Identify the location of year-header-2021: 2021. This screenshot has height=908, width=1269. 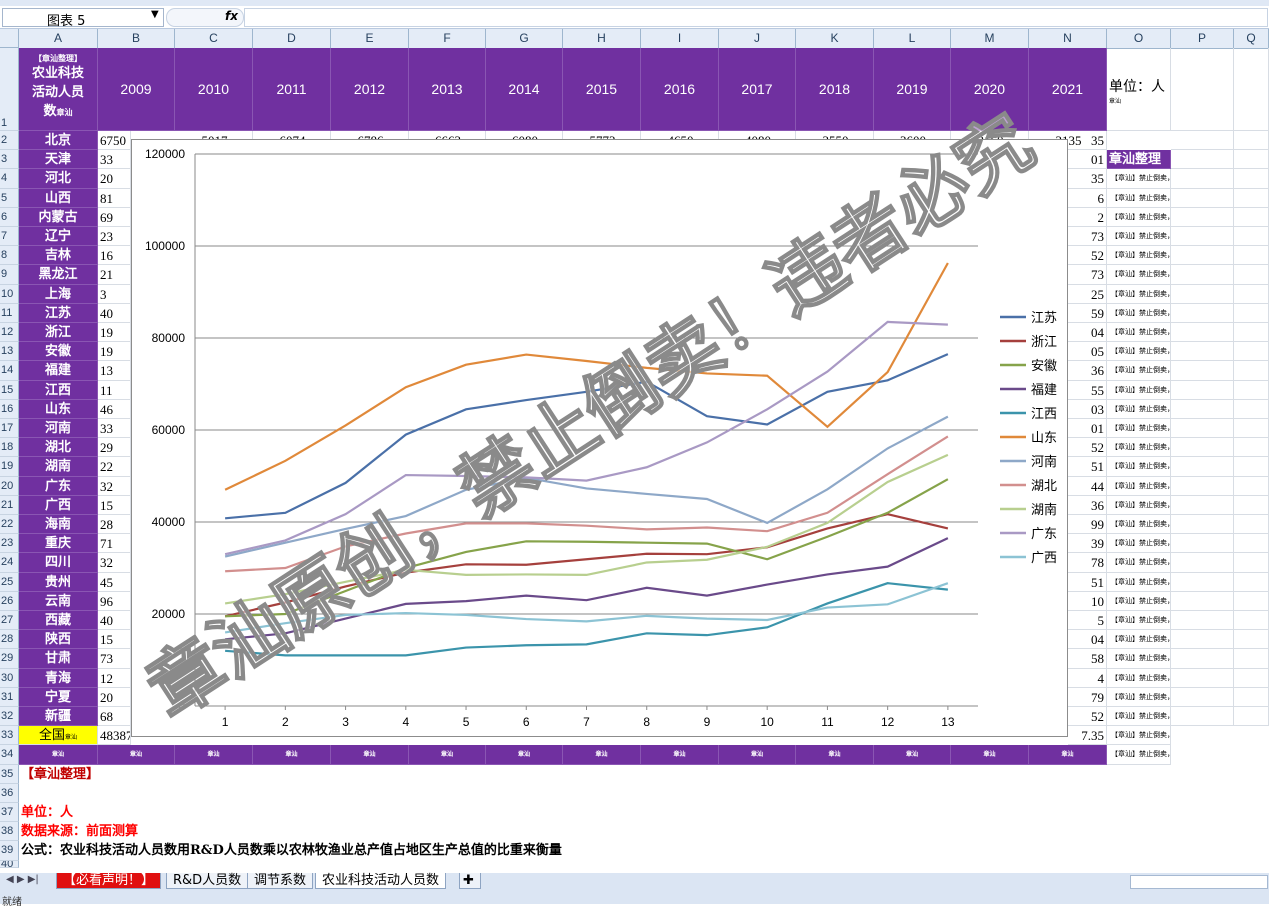
(1068, 89).